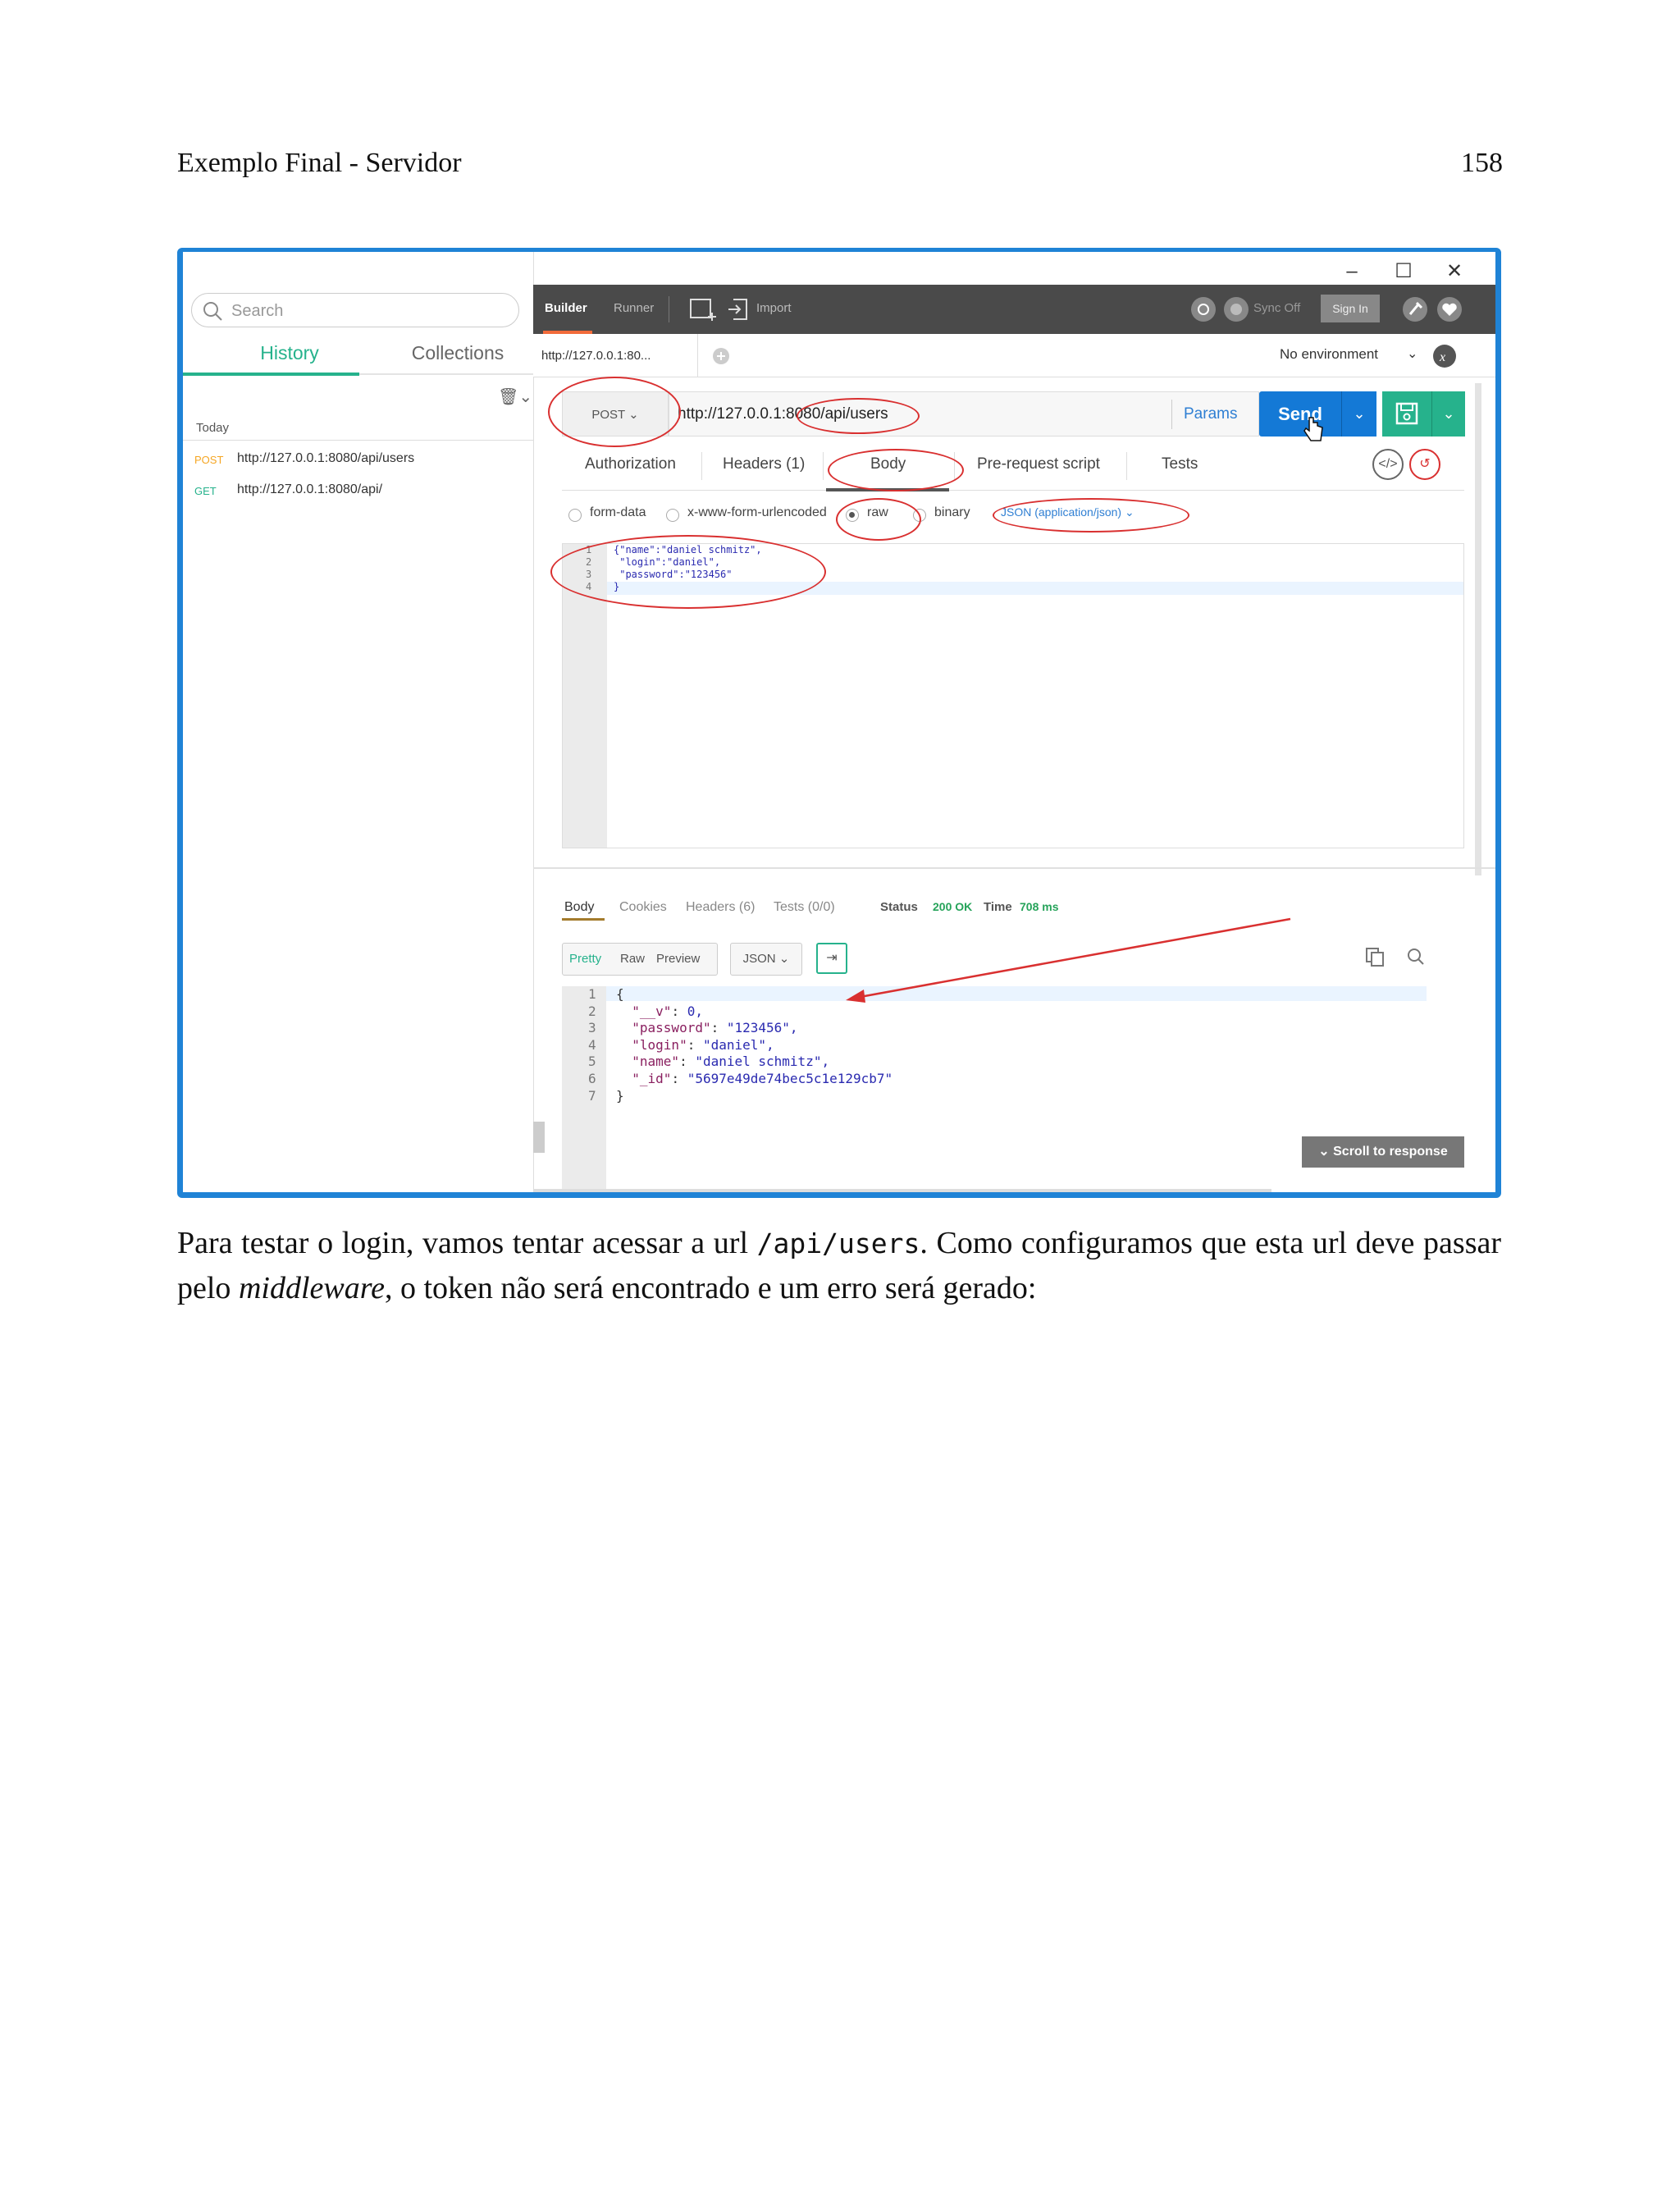 Image resolution: width=1680 pixels, height=2185 pixels. Describe the element at coordinates (1375, 956) in the screenshot. I see `copy-icon` at that location.